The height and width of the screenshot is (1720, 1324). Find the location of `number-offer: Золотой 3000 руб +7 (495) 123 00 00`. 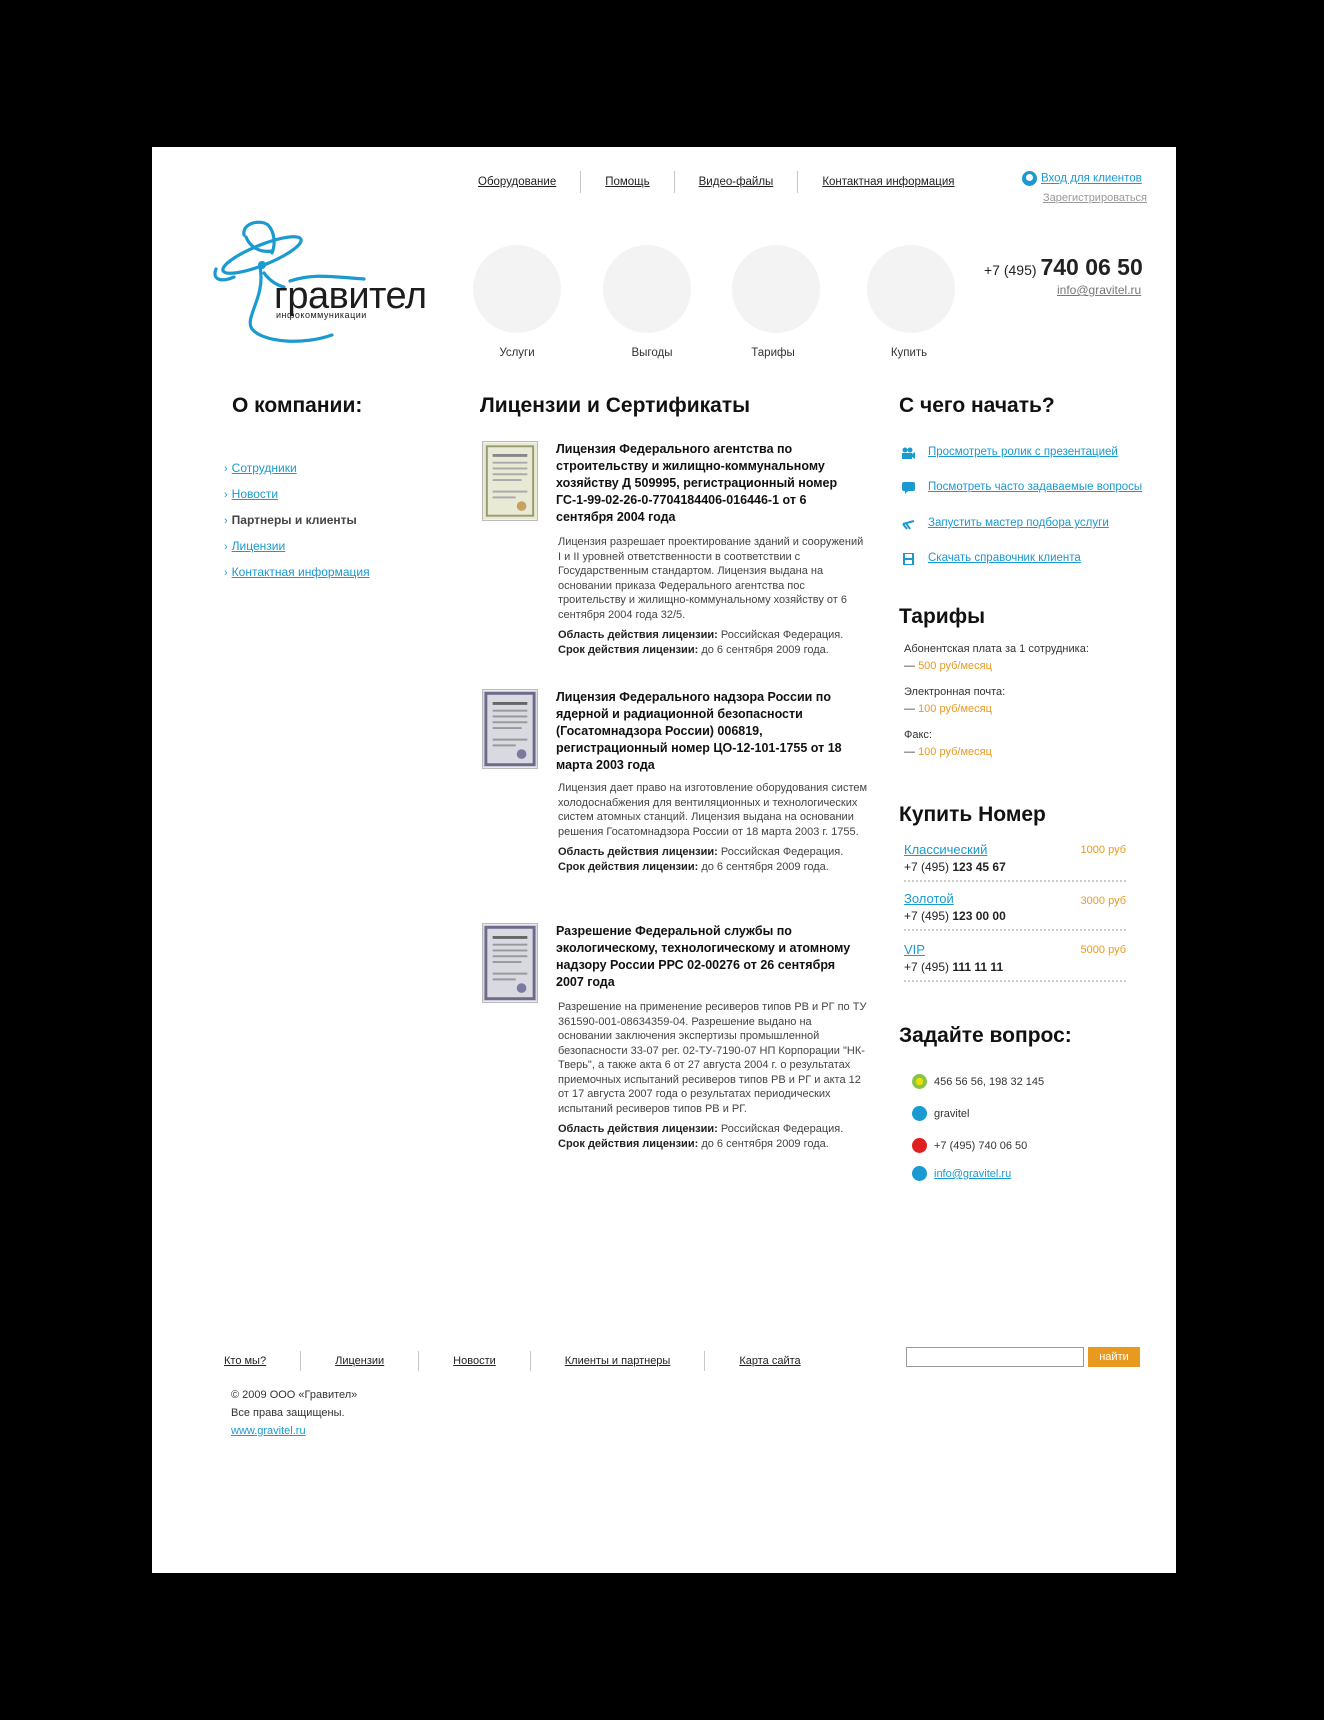

number-offer: Золотой 3000 руб +7 (495) 123 00 00 is located at coordinates (1015, 911).